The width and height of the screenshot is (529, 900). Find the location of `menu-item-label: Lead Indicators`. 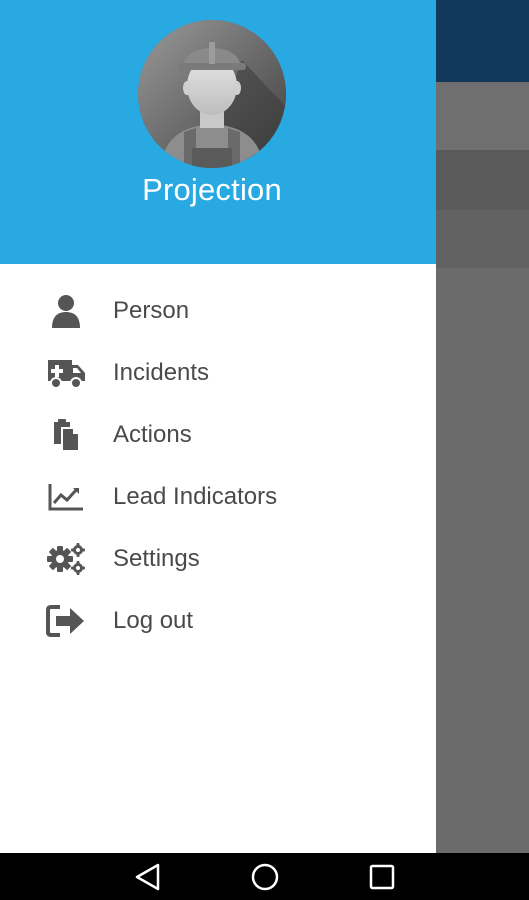

menu-item-label: Lead Indicators is located at coordinates (195, 496).